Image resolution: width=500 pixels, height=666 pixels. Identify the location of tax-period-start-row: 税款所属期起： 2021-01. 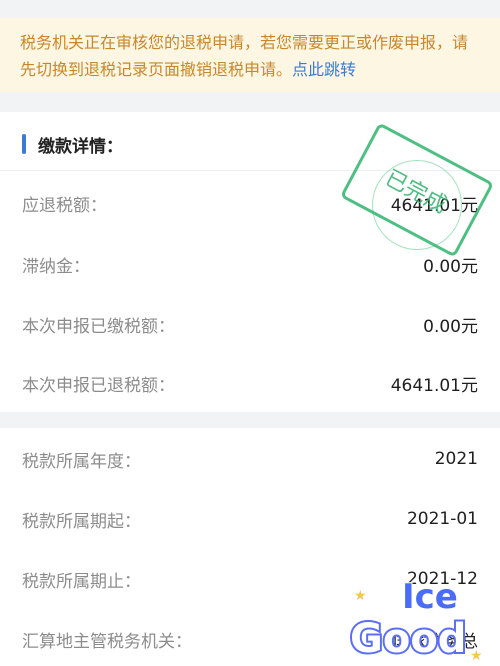
(250, 519).